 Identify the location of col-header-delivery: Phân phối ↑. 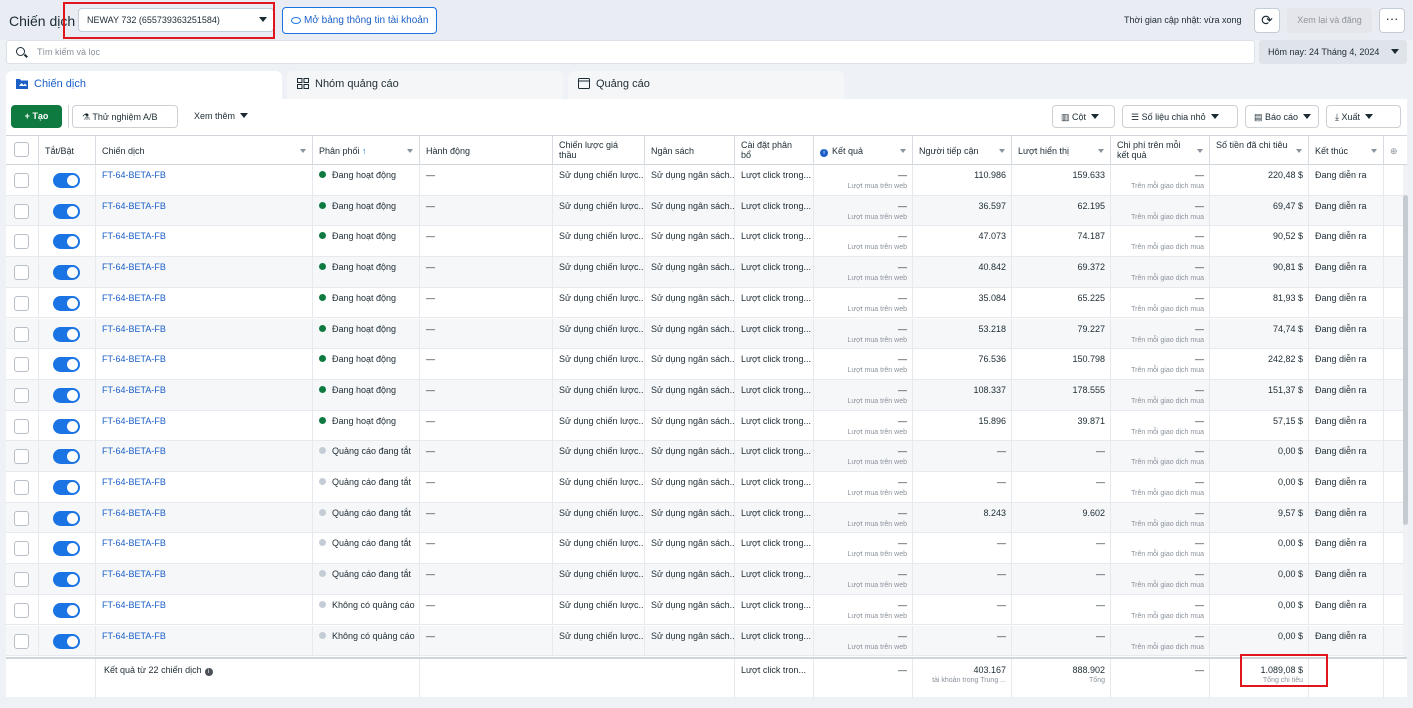
(366, 150).